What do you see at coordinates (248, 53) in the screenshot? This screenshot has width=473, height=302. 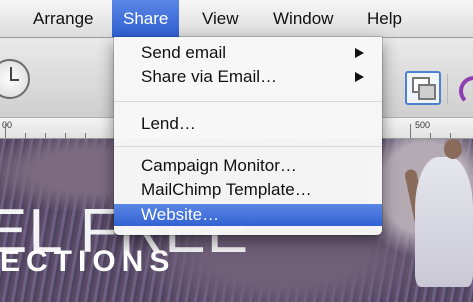 I see `menu-item-send-email: Send email` at bounding box center [248, 53].